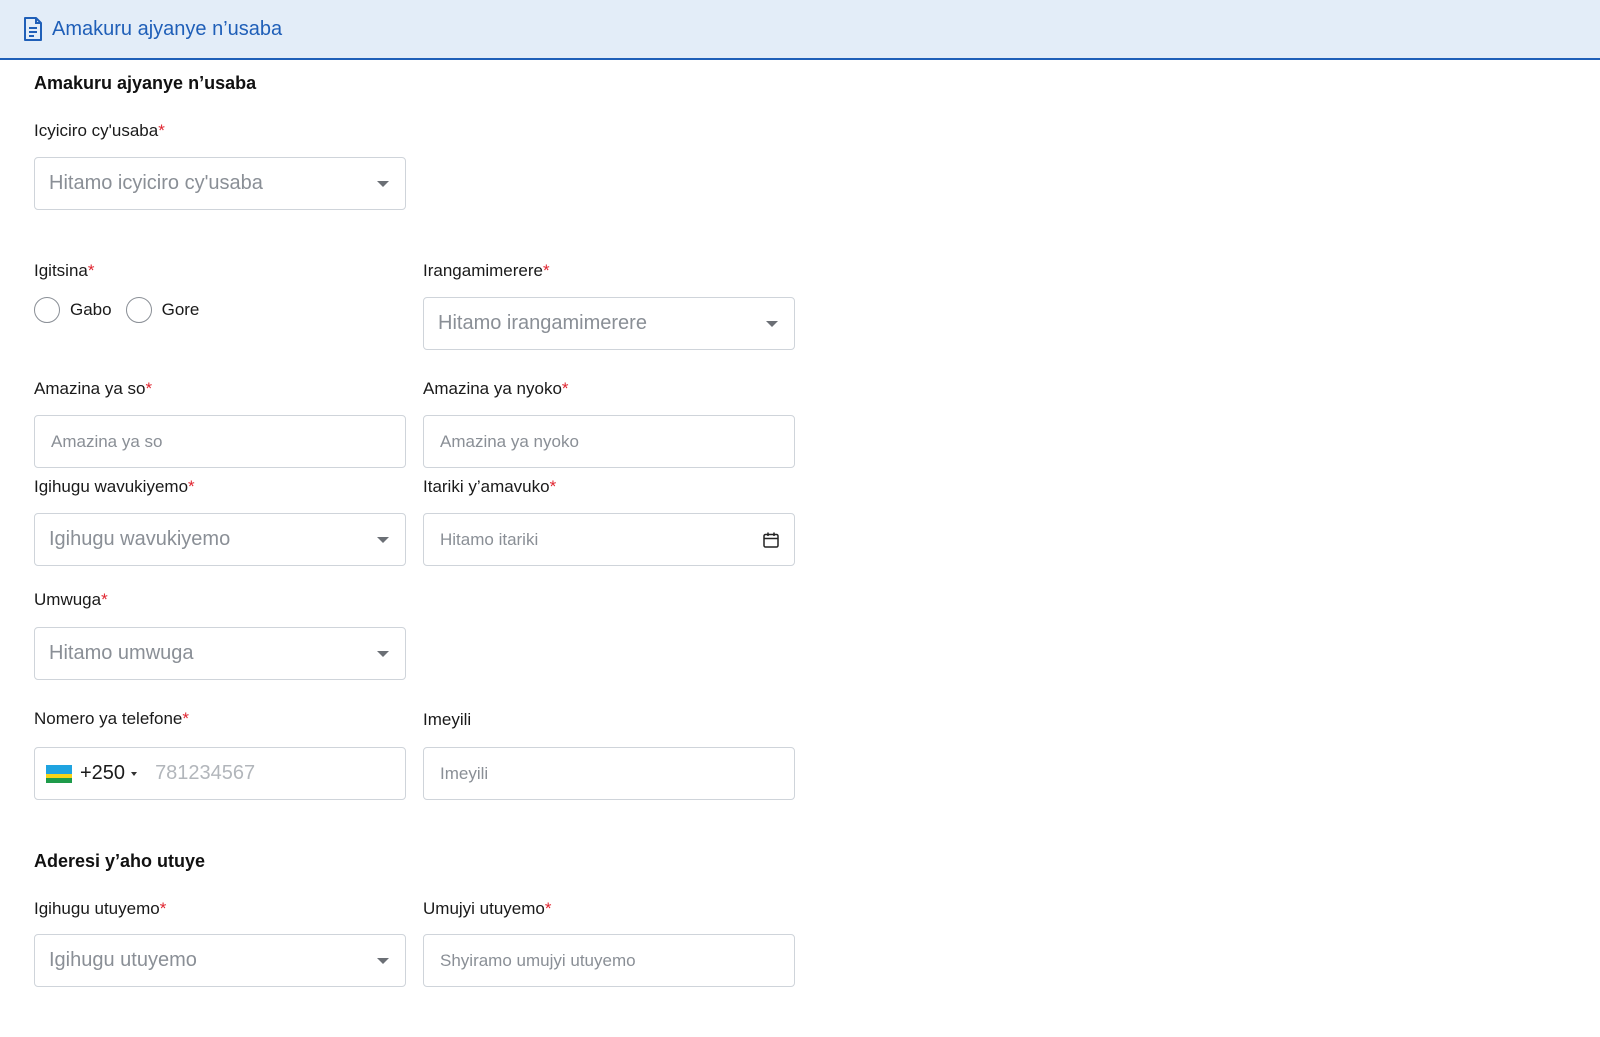  What do you see at coordinates (538, 960) in the screenshot?
I see `residence-city-placeholder: Shyiramo umujyi utuyemo` at bounding box center [538, 960].